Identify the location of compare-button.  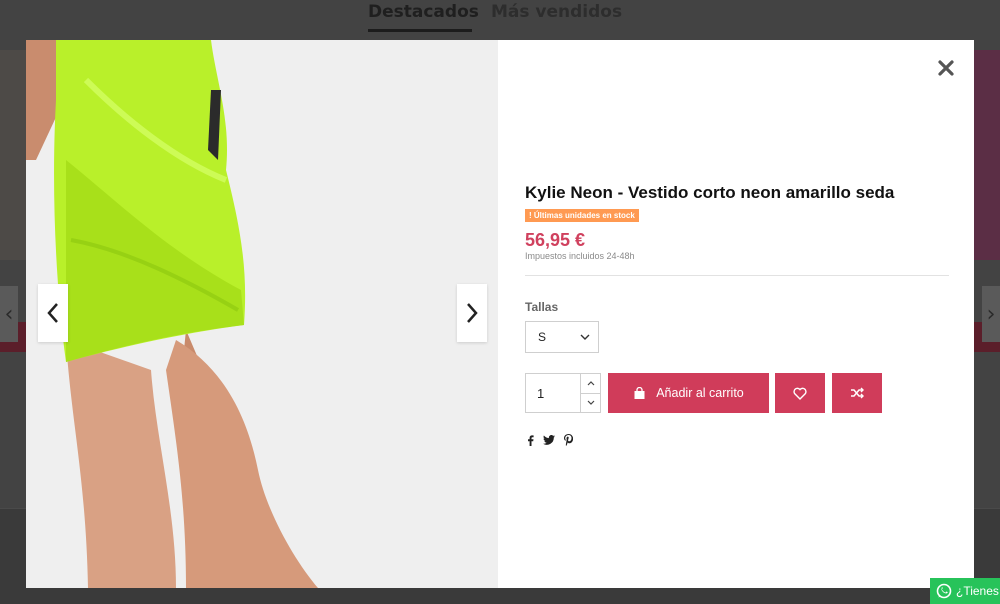
(857, 393).